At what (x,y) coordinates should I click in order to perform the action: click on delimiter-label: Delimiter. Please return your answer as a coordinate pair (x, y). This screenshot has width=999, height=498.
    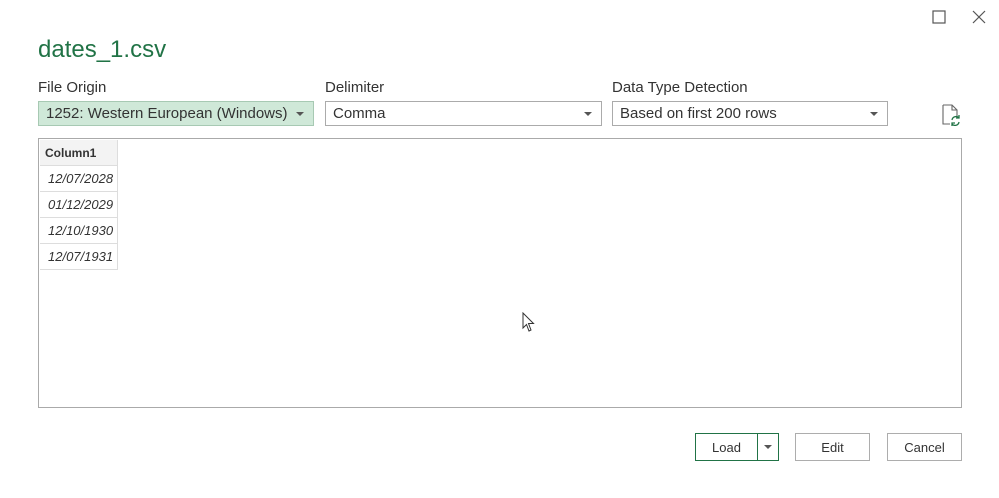
    Looking at the image, I should click on (355, 87).